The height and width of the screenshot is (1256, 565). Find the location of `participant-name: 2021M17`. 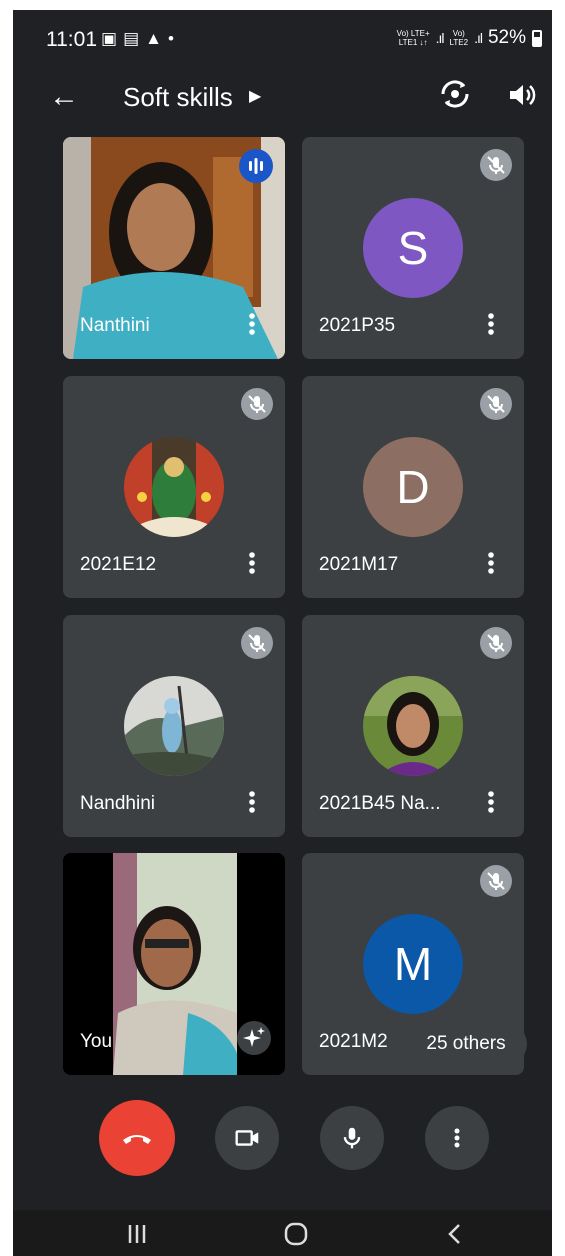

participant-name: 2021M17 is located at coordinates (359, 564).